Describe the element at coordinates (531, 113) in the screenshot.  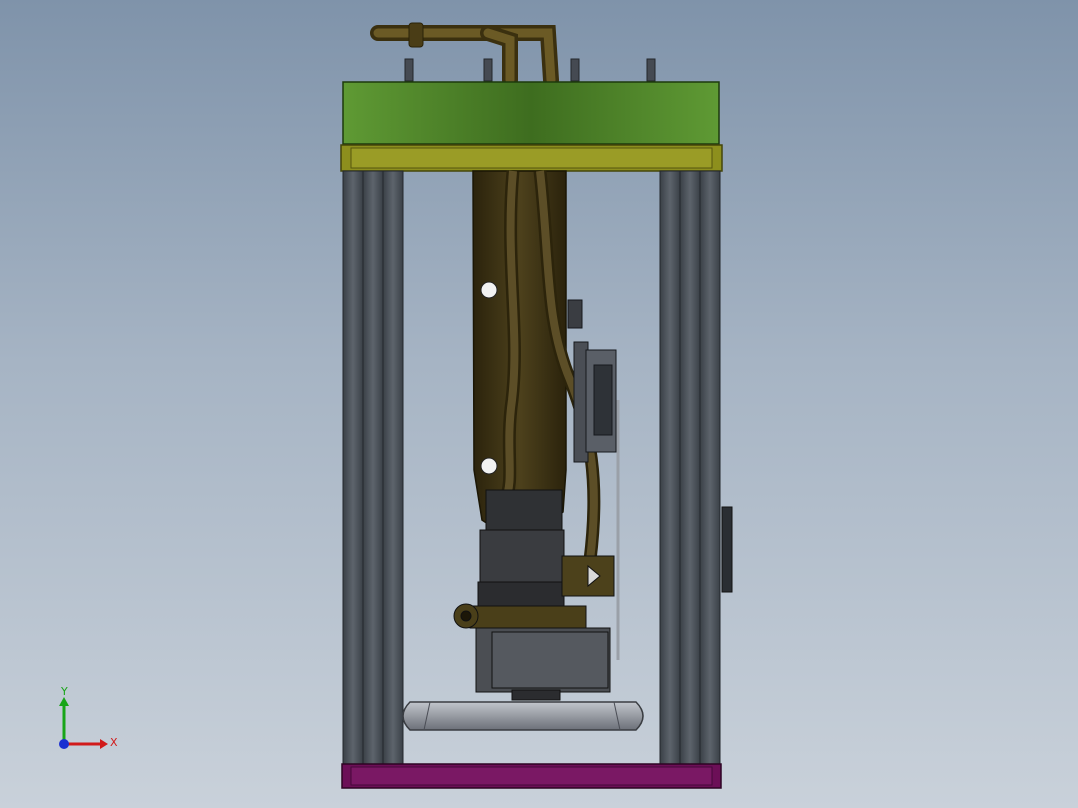
I see `top-plate` at that location.